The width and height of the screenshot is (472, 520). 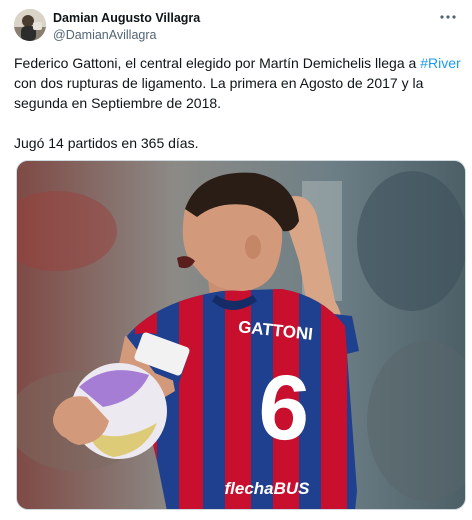 I want to click on display-name: Damian Augusto Villagra, so click(x=126, y=18).